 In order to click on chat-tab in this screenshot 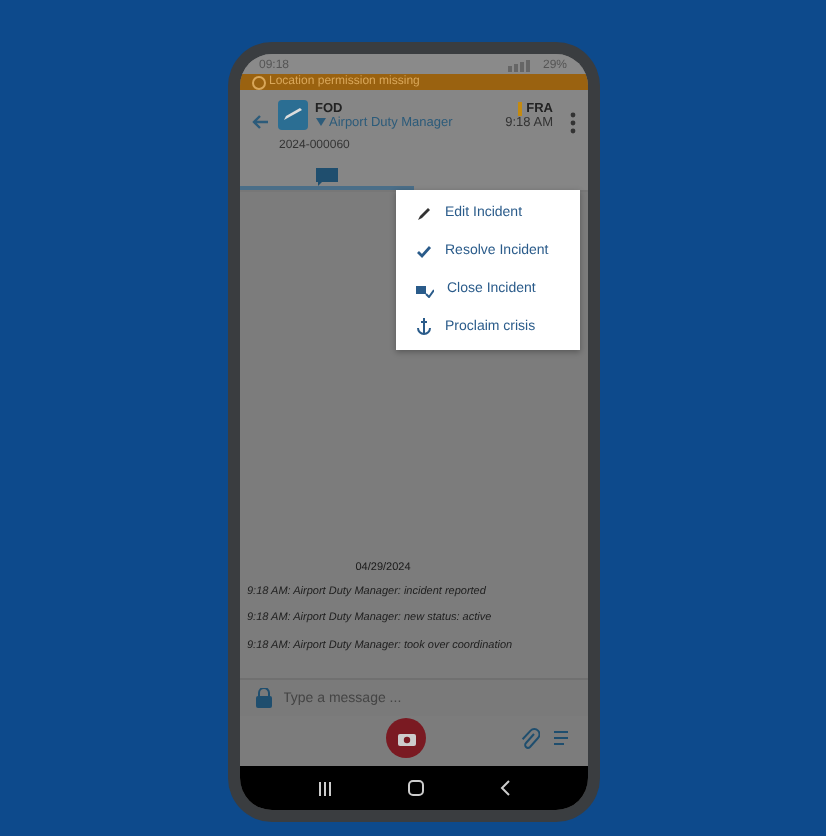, I will do `click(326, 178)`.